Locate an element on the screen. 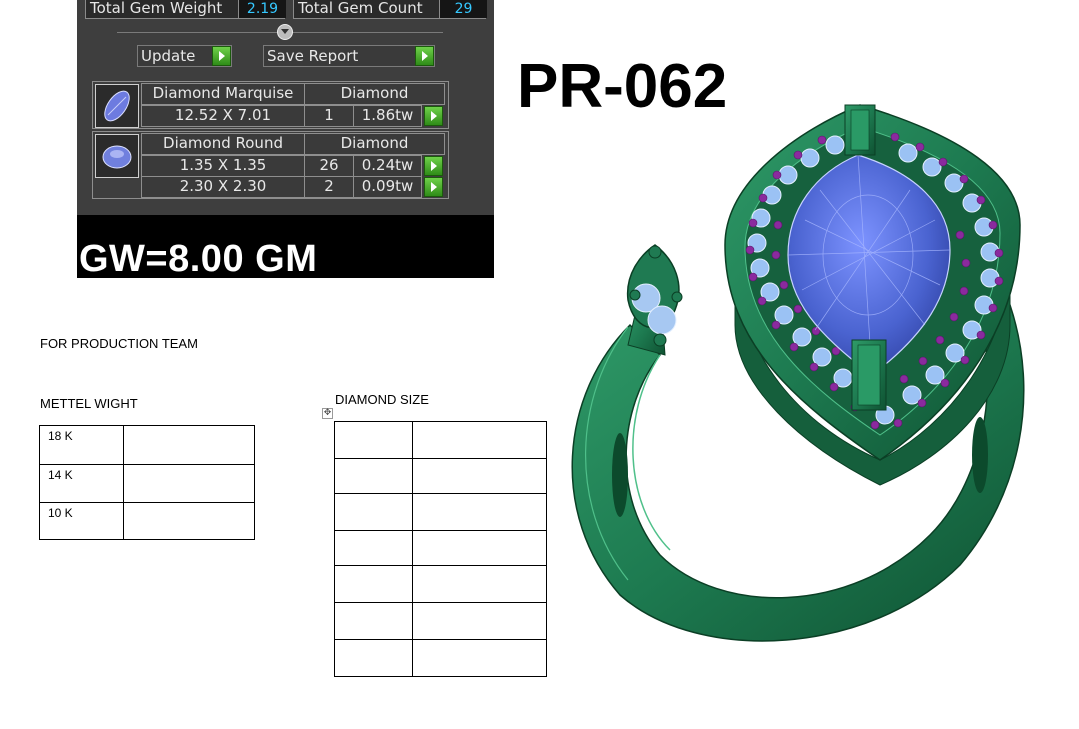 This screenshot has width=1079, height=729. marquise-gem-icon is located at coordinates (117, 106).